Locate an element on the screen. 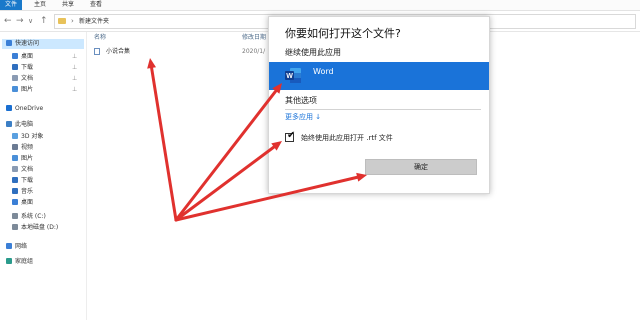  sidebar-item-pictures: 图片 is located at coordinates (22, 90).